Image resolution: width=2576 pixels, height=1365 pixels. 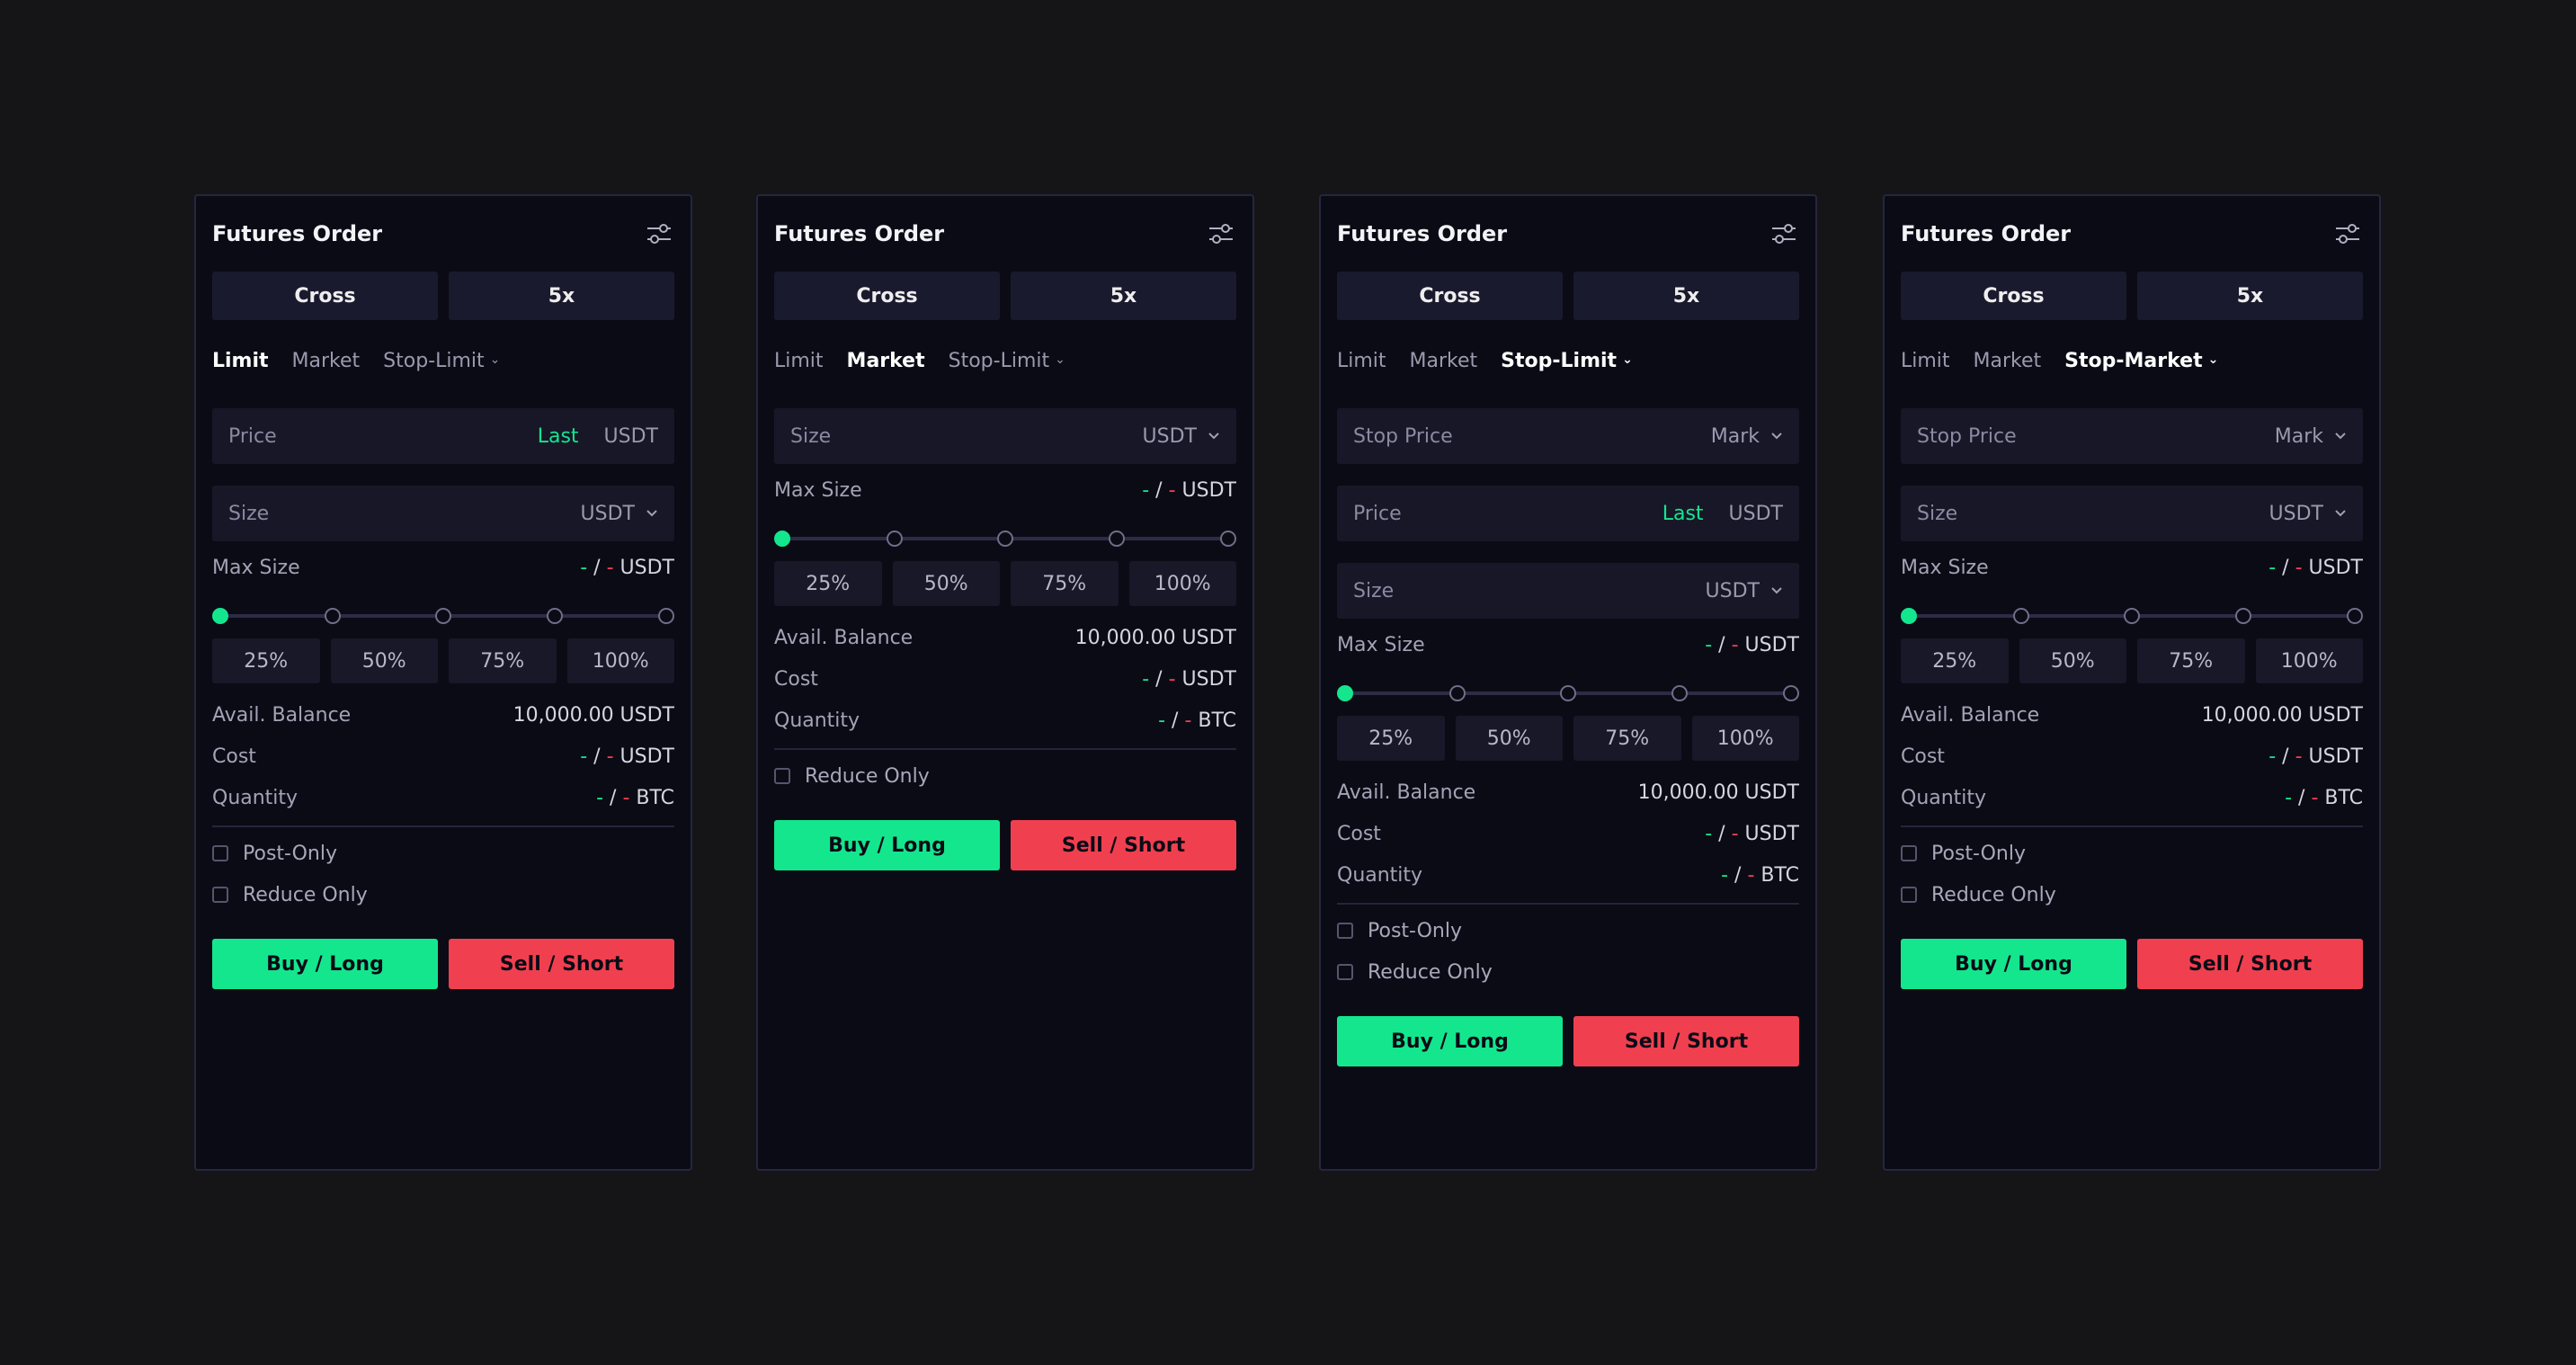 What do you see at coordinates (495, 359) in the screenshot?
I see `chevron-down-icon: ⌄` at bounding box center [495, 359].